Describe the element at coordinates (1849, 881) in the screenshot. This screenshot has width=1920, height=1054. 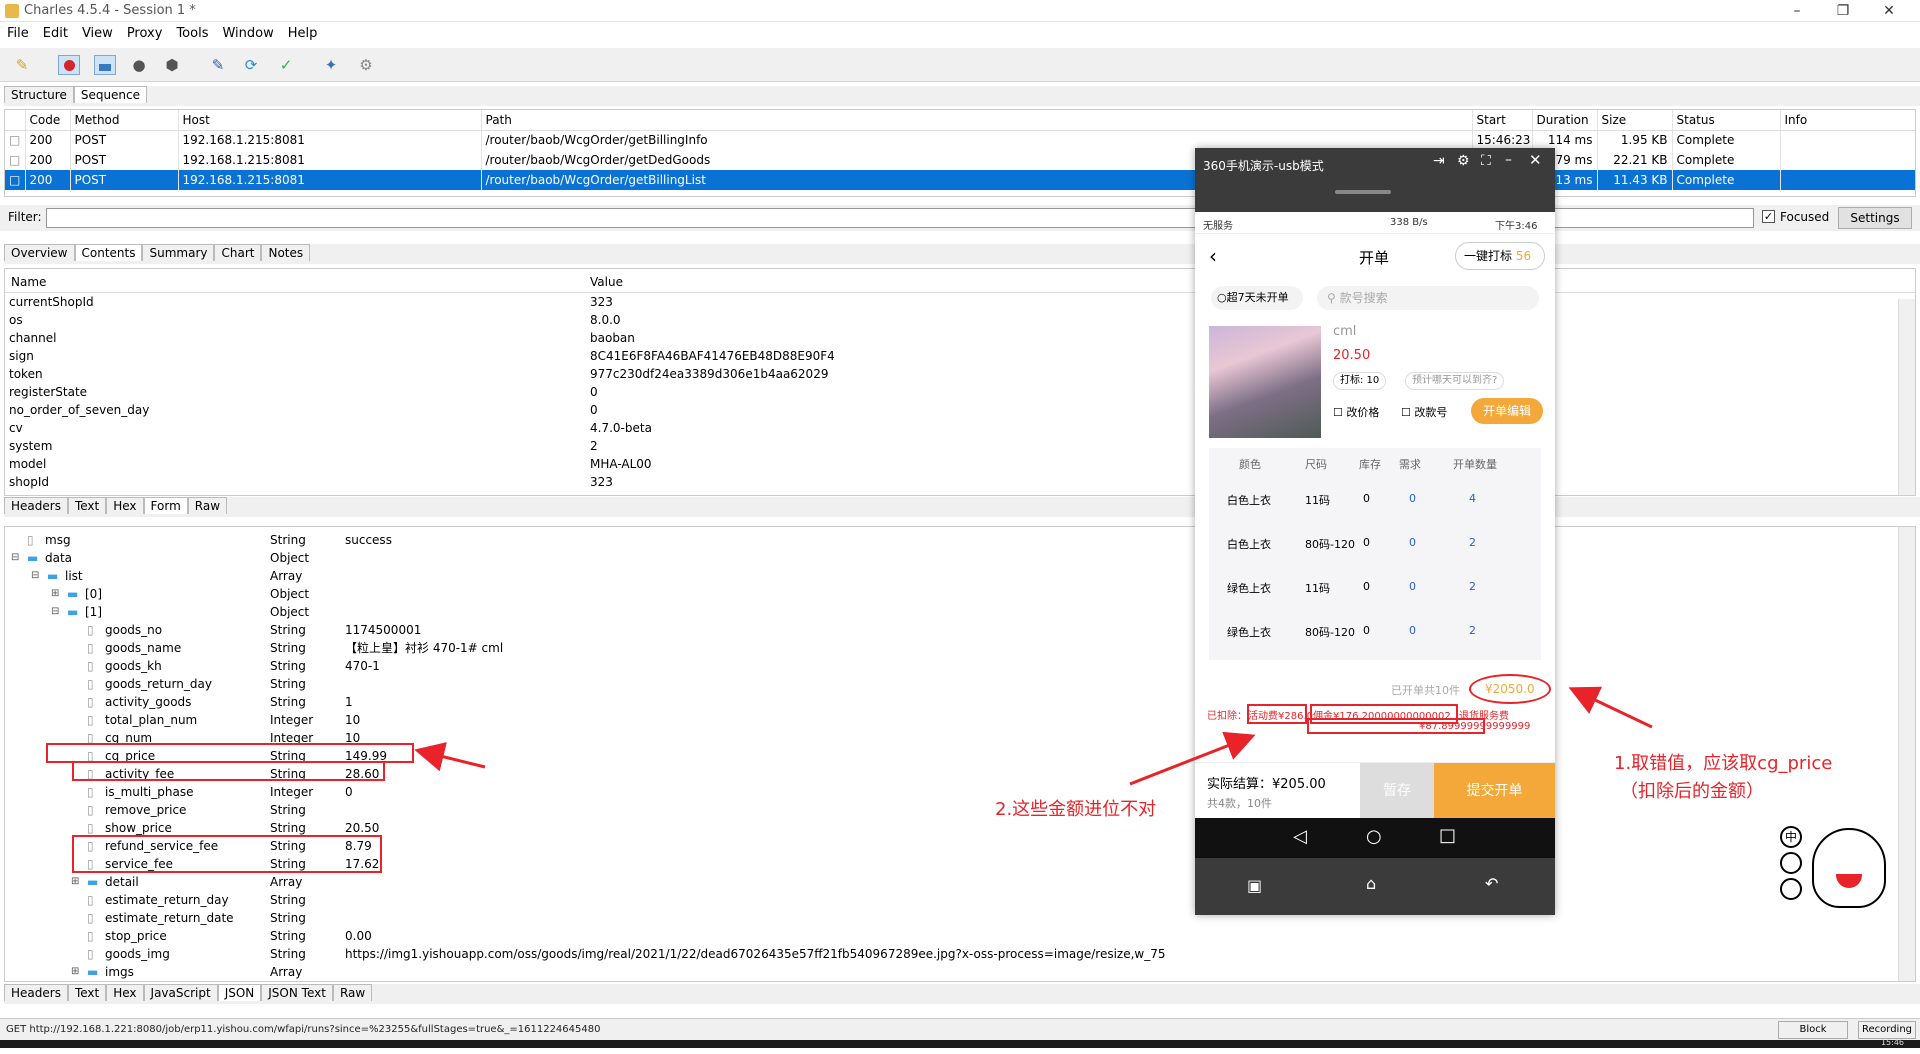
I see `mascot-mouth` at that location.